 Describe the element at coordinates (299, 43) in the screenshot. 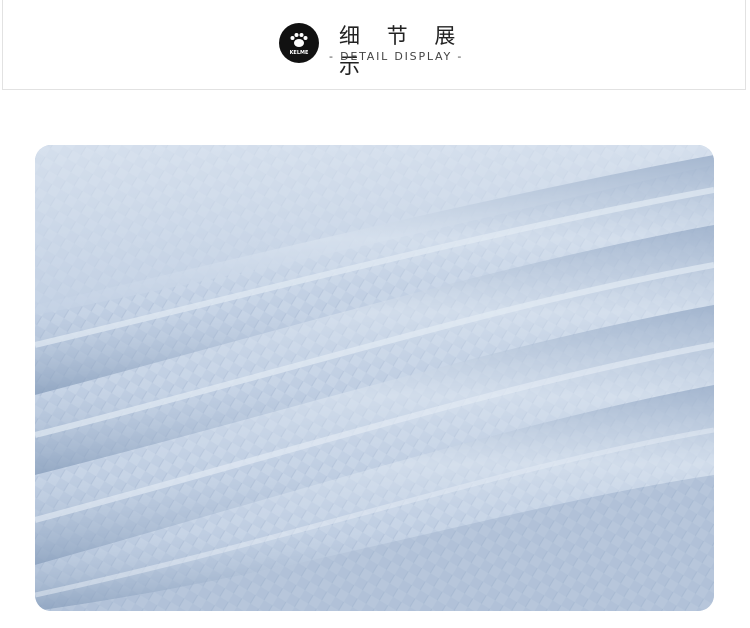

I see `kelme-logo-icon: KELME` at that location.